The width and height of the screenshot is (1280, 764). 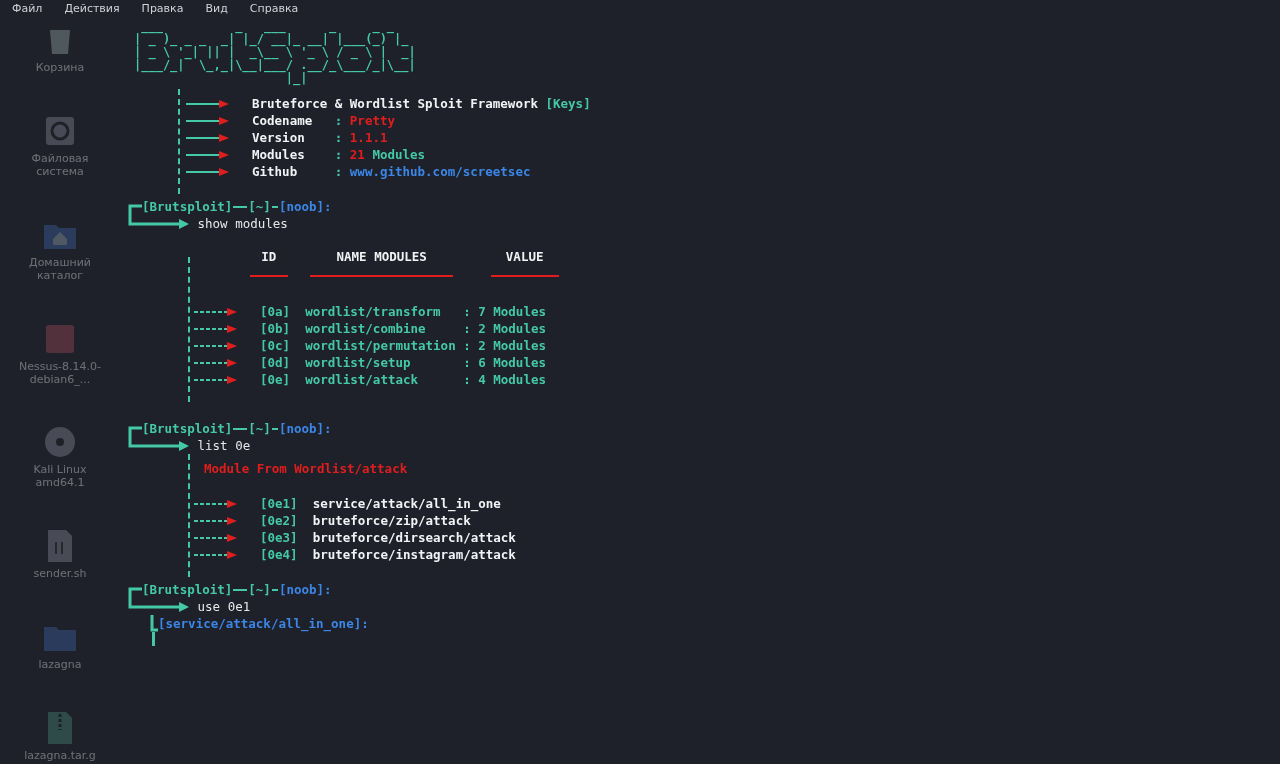 What do you see at coordinates (372, 120) in the screenshot?
I see `info-value: Pretty` at bounding box center [372, 120].